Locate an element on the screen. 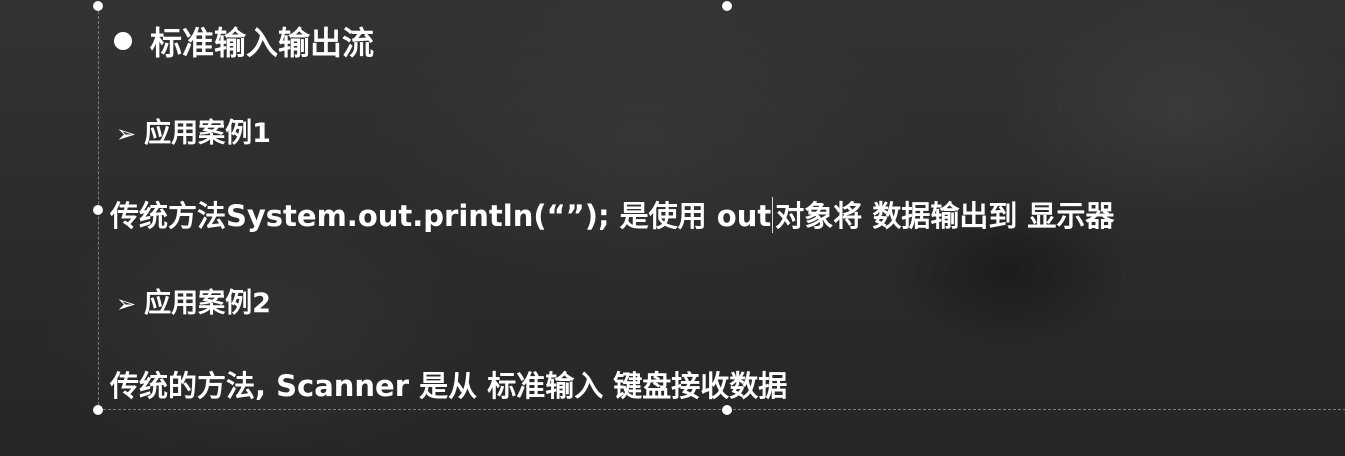 This screenshot has width=1345, height=456. resize-handle-bottom-left is located at coordinates (98, 410).